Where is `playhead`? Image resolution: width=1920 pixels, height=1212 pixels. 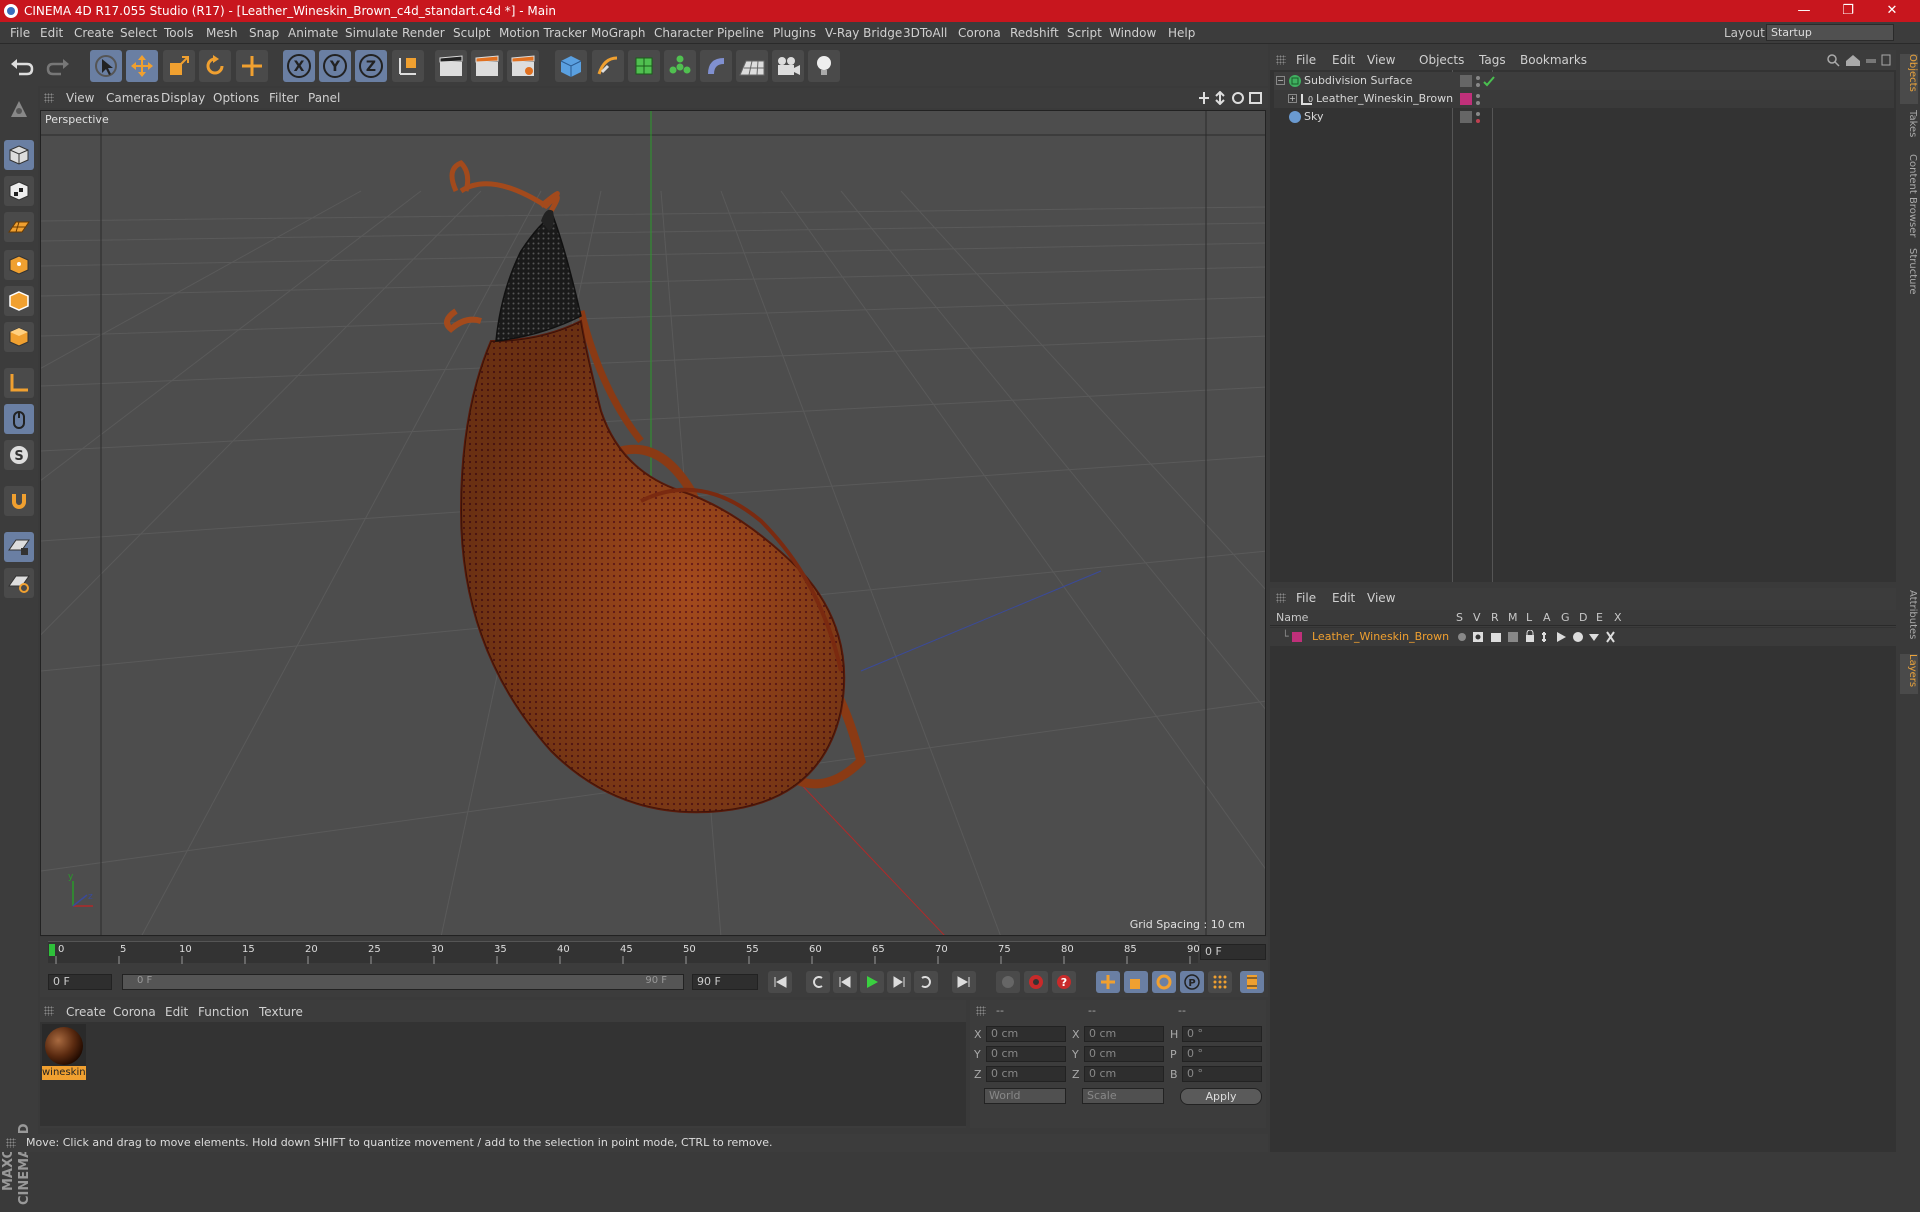 playhead is located at coordinates (52, 950).